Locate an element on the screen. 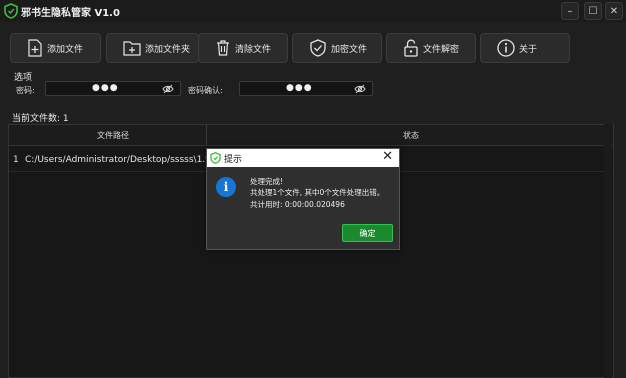 The height and width of the screenshot is (378, 626). file-count-label: 当前文件数: 1 is located at coordinates (40, 119).